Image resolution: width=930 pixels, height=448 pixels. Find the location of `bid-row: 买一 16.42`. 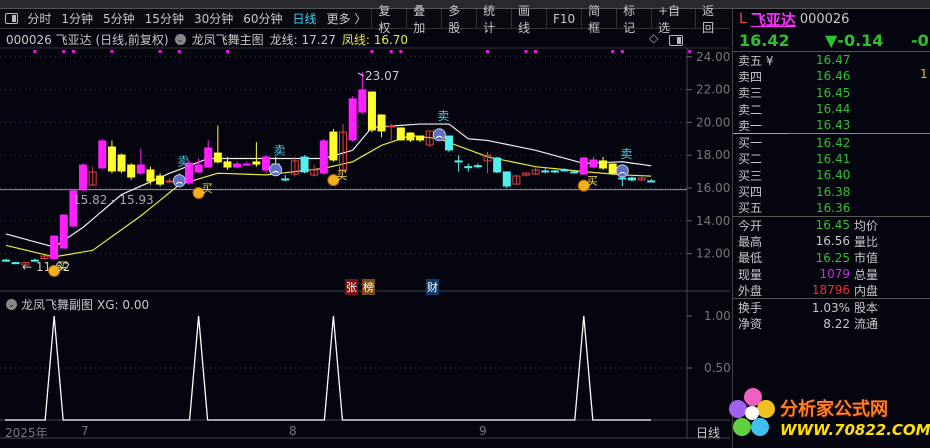

bid-row: 买一 16.42 is located at coordinates (831, 142).